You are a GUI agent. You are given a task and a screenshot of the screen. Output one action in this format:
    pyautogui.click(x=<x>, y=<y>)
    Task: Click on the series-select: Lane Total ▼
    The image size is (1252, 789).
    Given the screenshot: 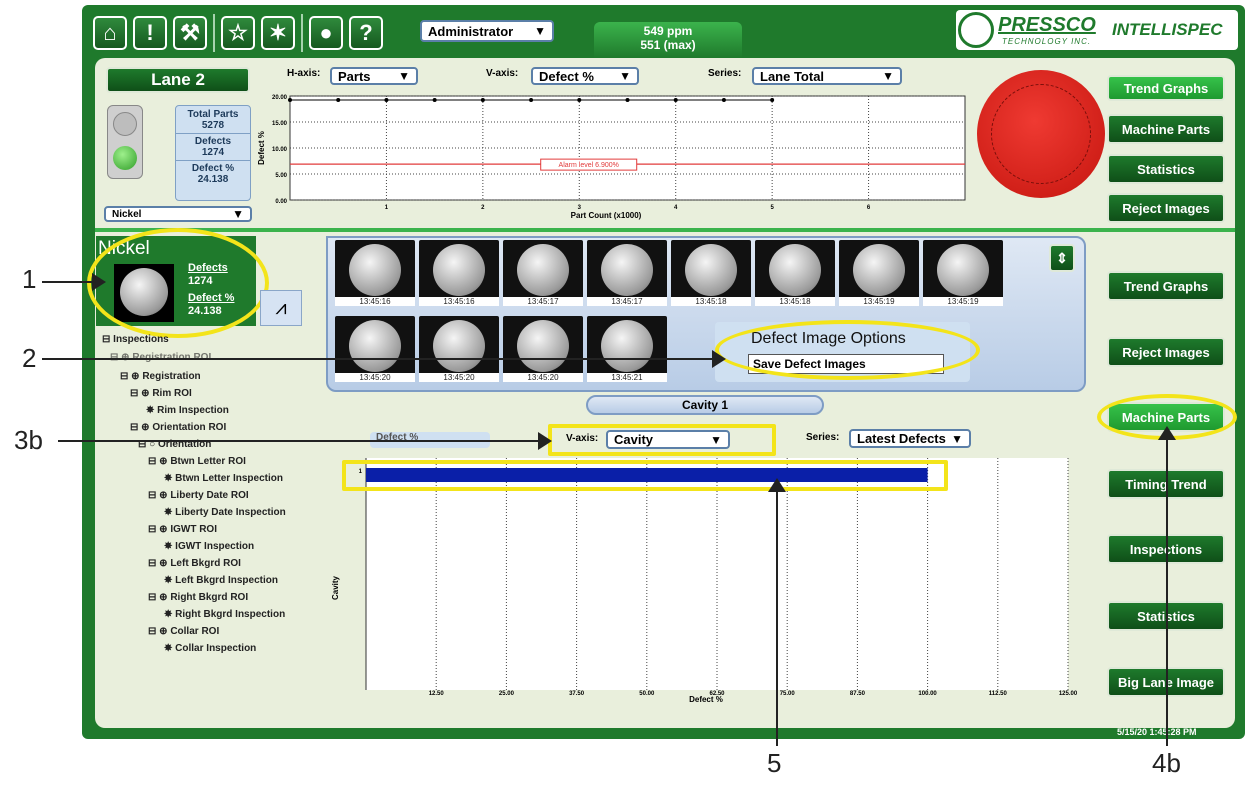 What is the action you would take?
    pyautogui.click(x=827, y=76)
    